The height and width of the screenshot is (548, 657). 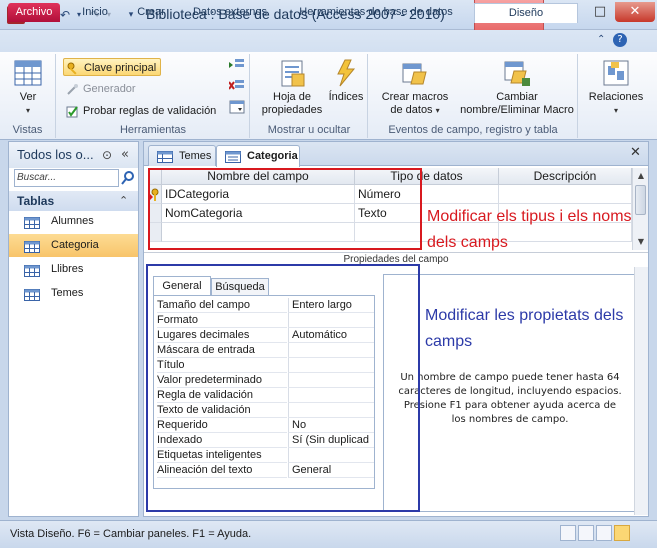 I want to click on relationships-icon, so click(x=616, y=73).